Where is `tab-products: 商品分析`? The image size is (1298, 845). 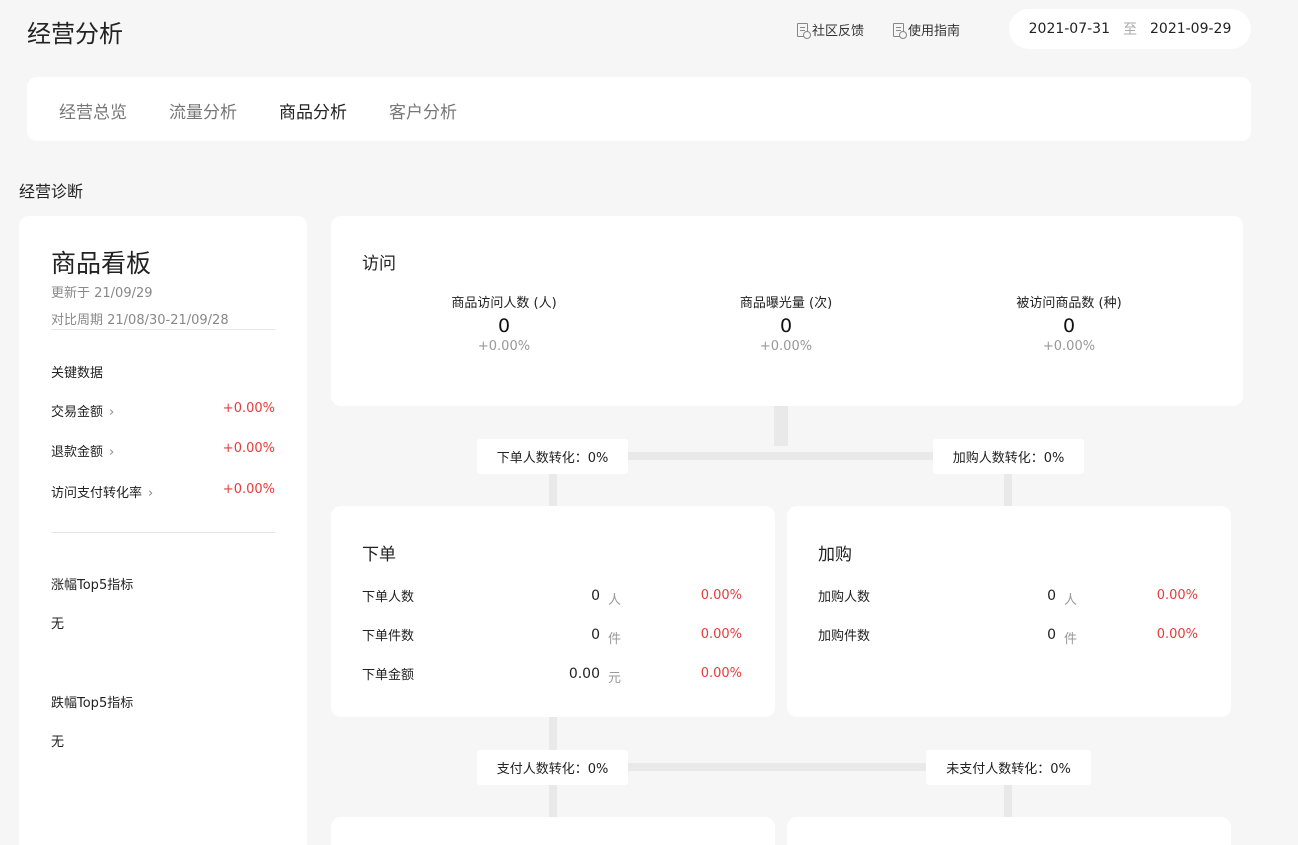
tab-products: 商品分析 is located at coordinates (313, 110).